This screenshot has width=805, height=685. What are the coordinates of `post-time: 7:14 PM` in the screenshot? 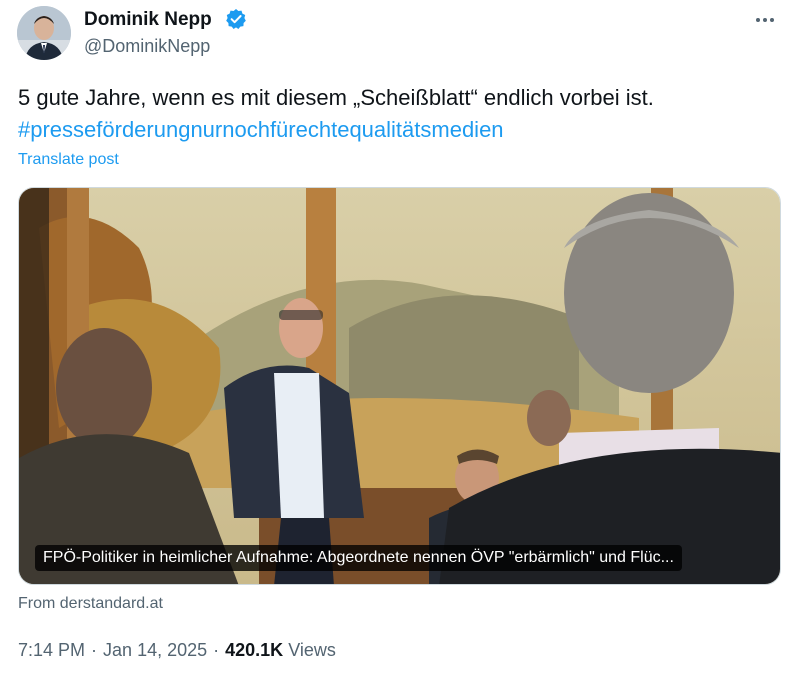 It's located at (51, 650).